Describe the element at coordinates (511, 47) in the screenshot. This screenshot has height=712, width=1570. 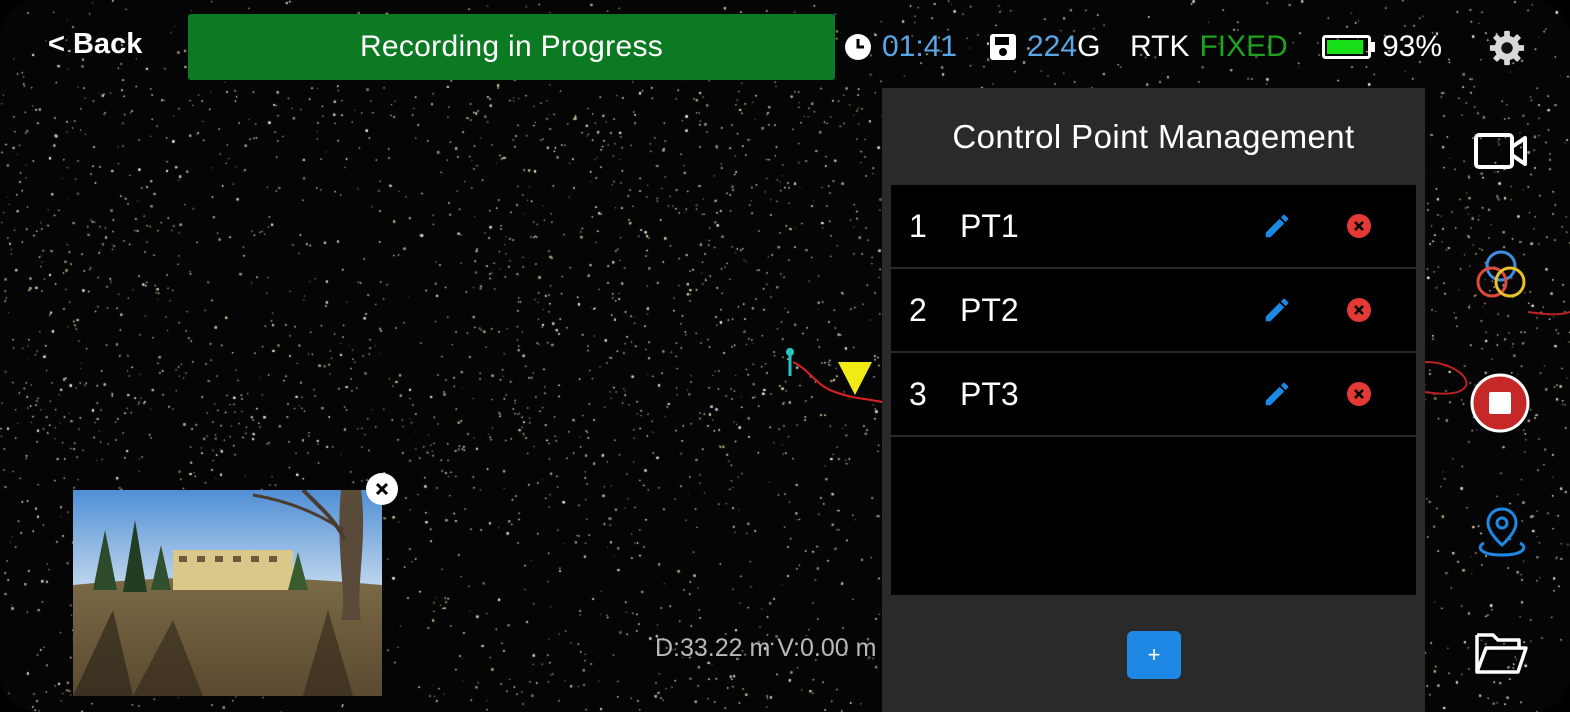
I see `recording-banner: Recording in Progress` at that location.